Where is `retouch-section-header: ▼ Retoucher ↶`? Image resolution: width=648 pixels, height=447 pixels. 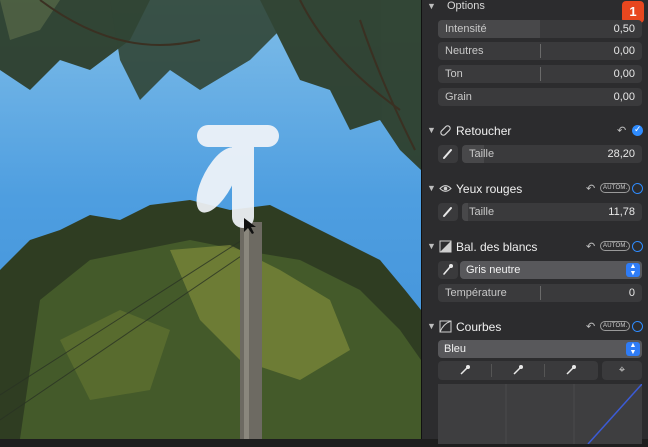 retouch-section-header: ▼ Retoucher ↶ is located at coordinates (535, 132).